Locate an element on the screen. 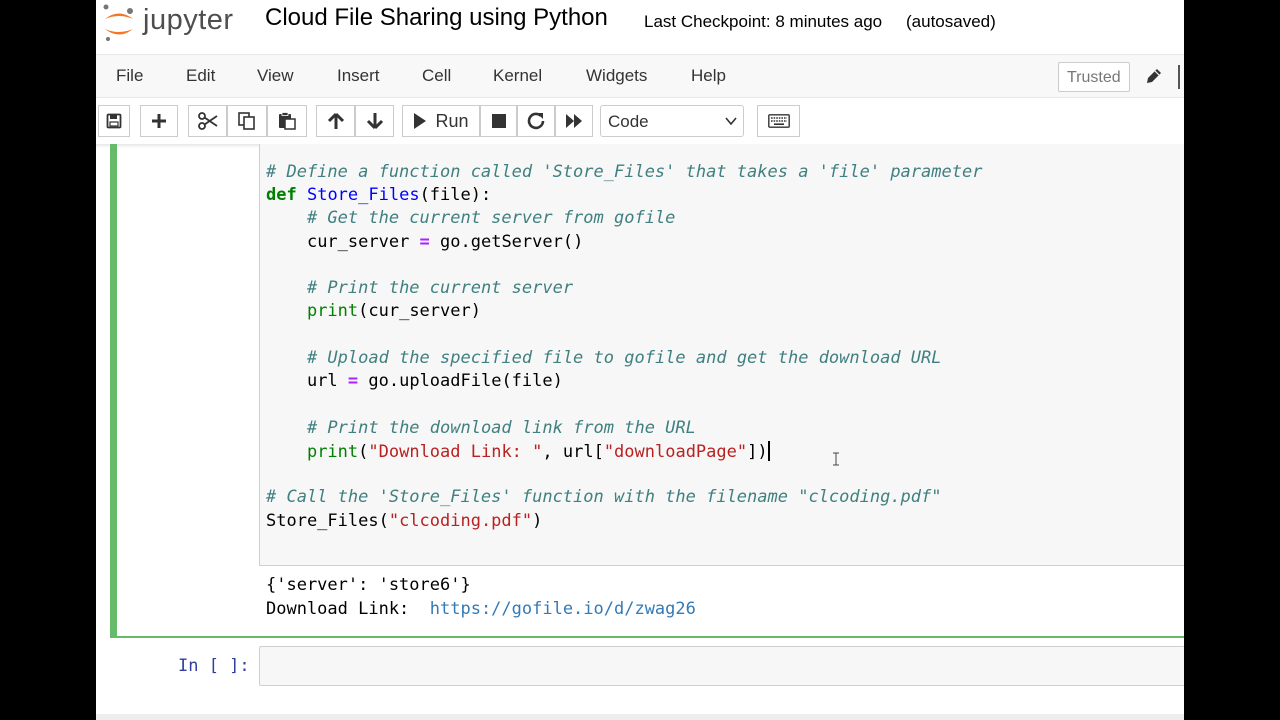 The height and width of the screenshot is (720, 1280). fast-forward-icon is located at coordinates (574, 121).